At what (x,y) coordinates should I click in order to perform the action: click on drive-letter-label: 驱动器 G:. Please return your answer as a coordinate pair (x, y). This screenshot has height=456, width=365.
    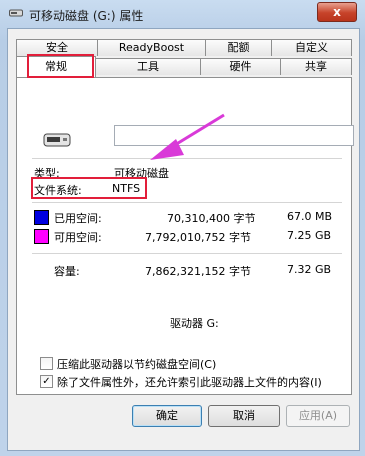
    Looking at the image, I should click on (194, 323).